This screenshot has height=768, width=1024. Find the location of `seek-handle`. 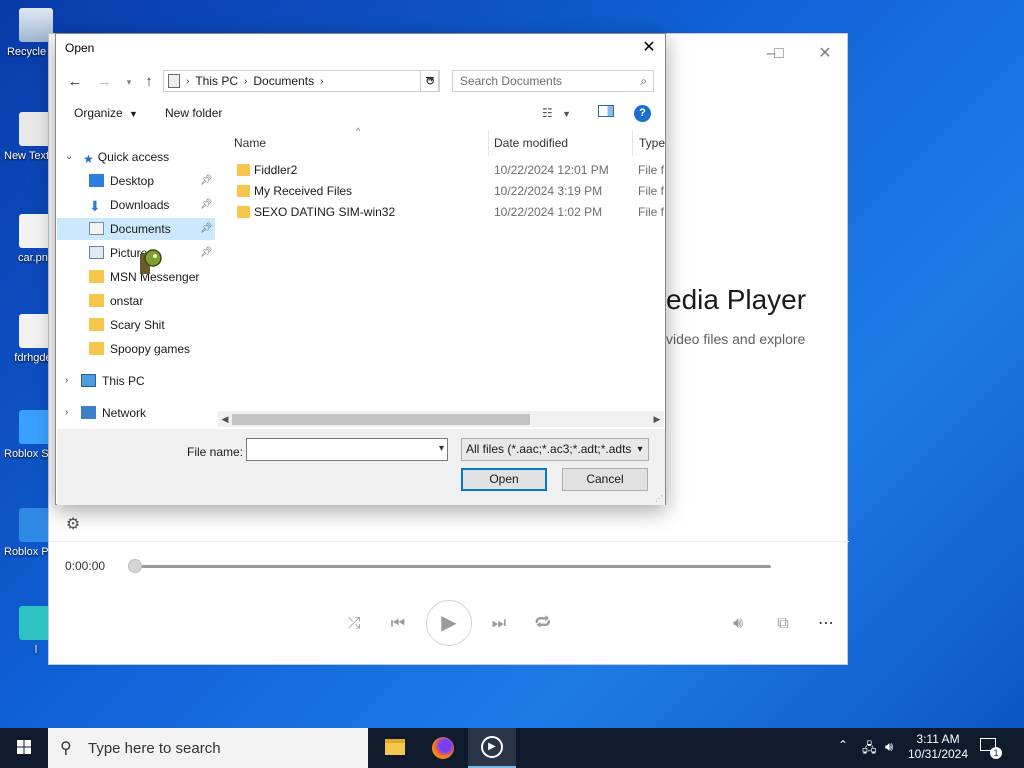

seek-handle is located at coordinates (135, 566).